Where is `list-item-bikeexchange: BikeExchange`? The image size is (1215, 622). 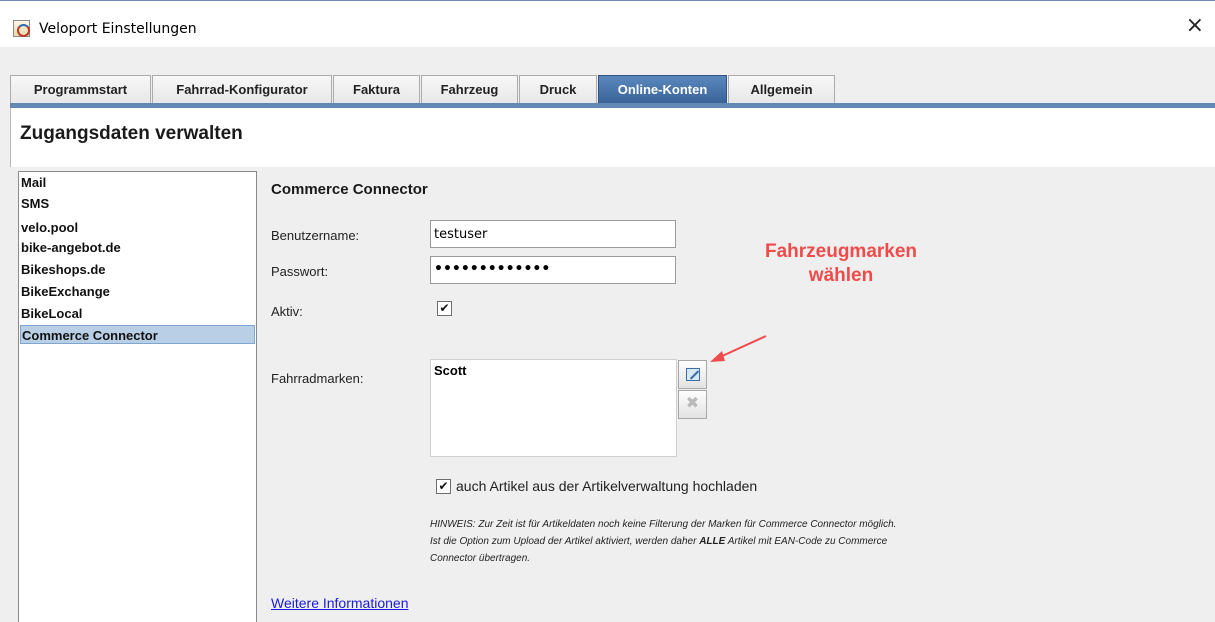 list-item-bikeexchange: BikeExchange is located at coordinates (137, 291).